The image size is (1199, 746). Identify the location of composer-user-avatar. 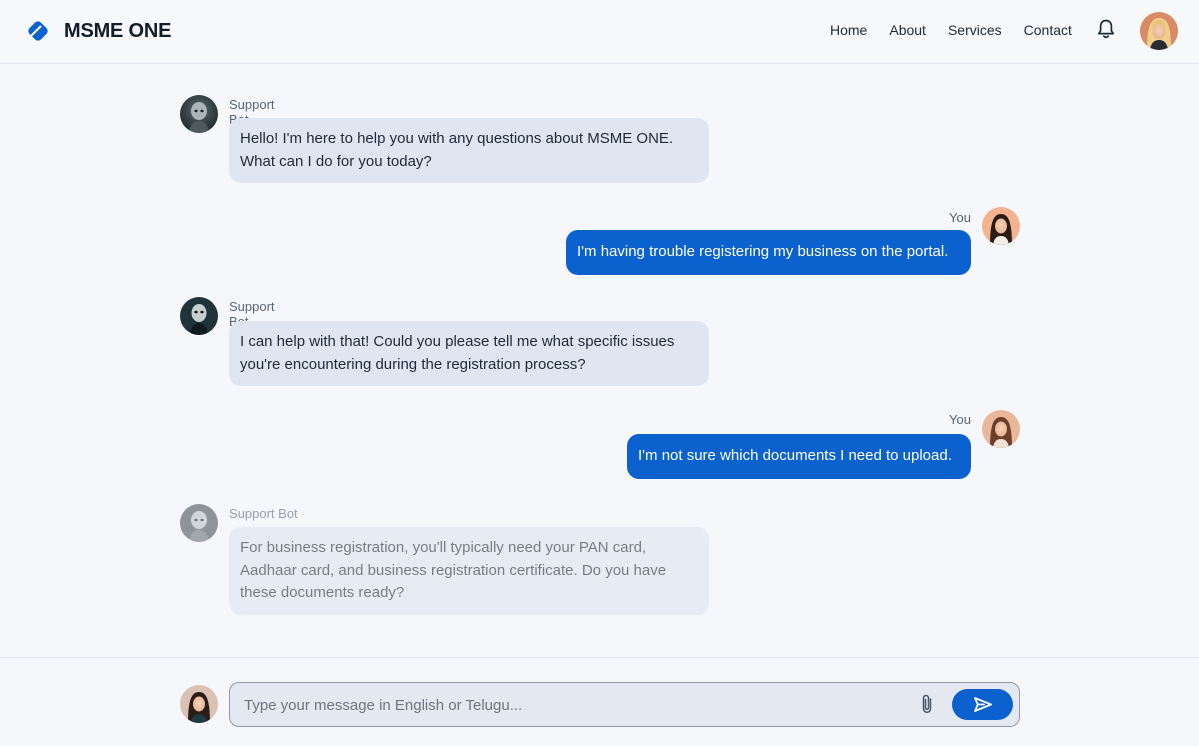
(199, 704).